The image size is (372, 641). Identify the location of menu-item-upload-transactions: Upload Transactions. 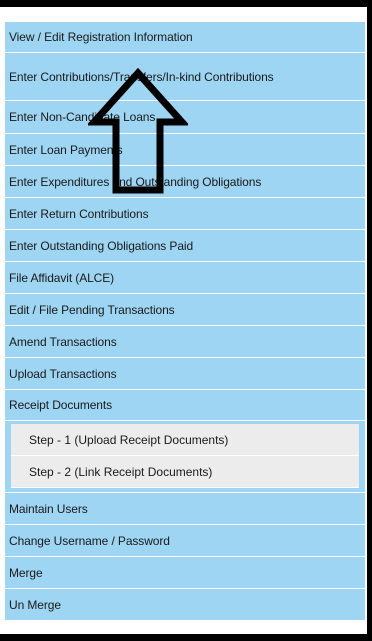
(185, 374).